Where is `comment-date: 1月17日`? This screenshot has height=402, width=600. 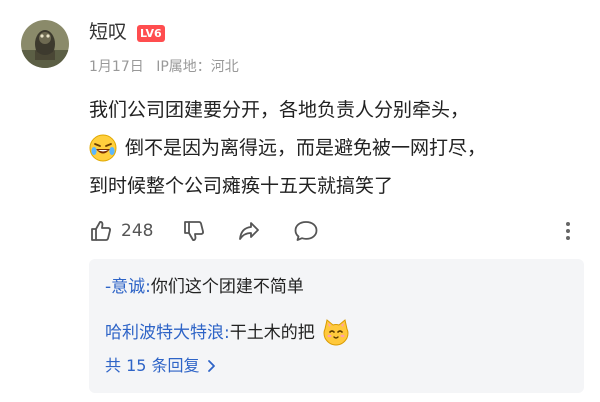 comment-date: 1月17日 is located at coordinates (116, 67).